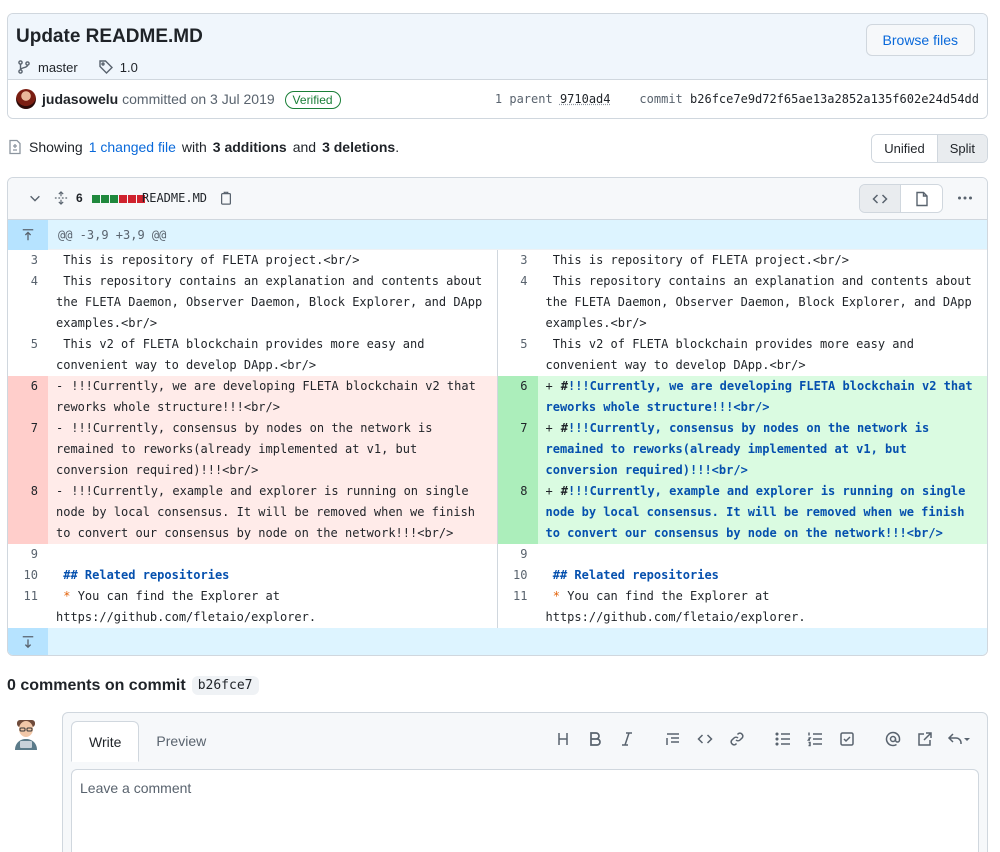  I want to click on copy-icon, so click(226, 198).